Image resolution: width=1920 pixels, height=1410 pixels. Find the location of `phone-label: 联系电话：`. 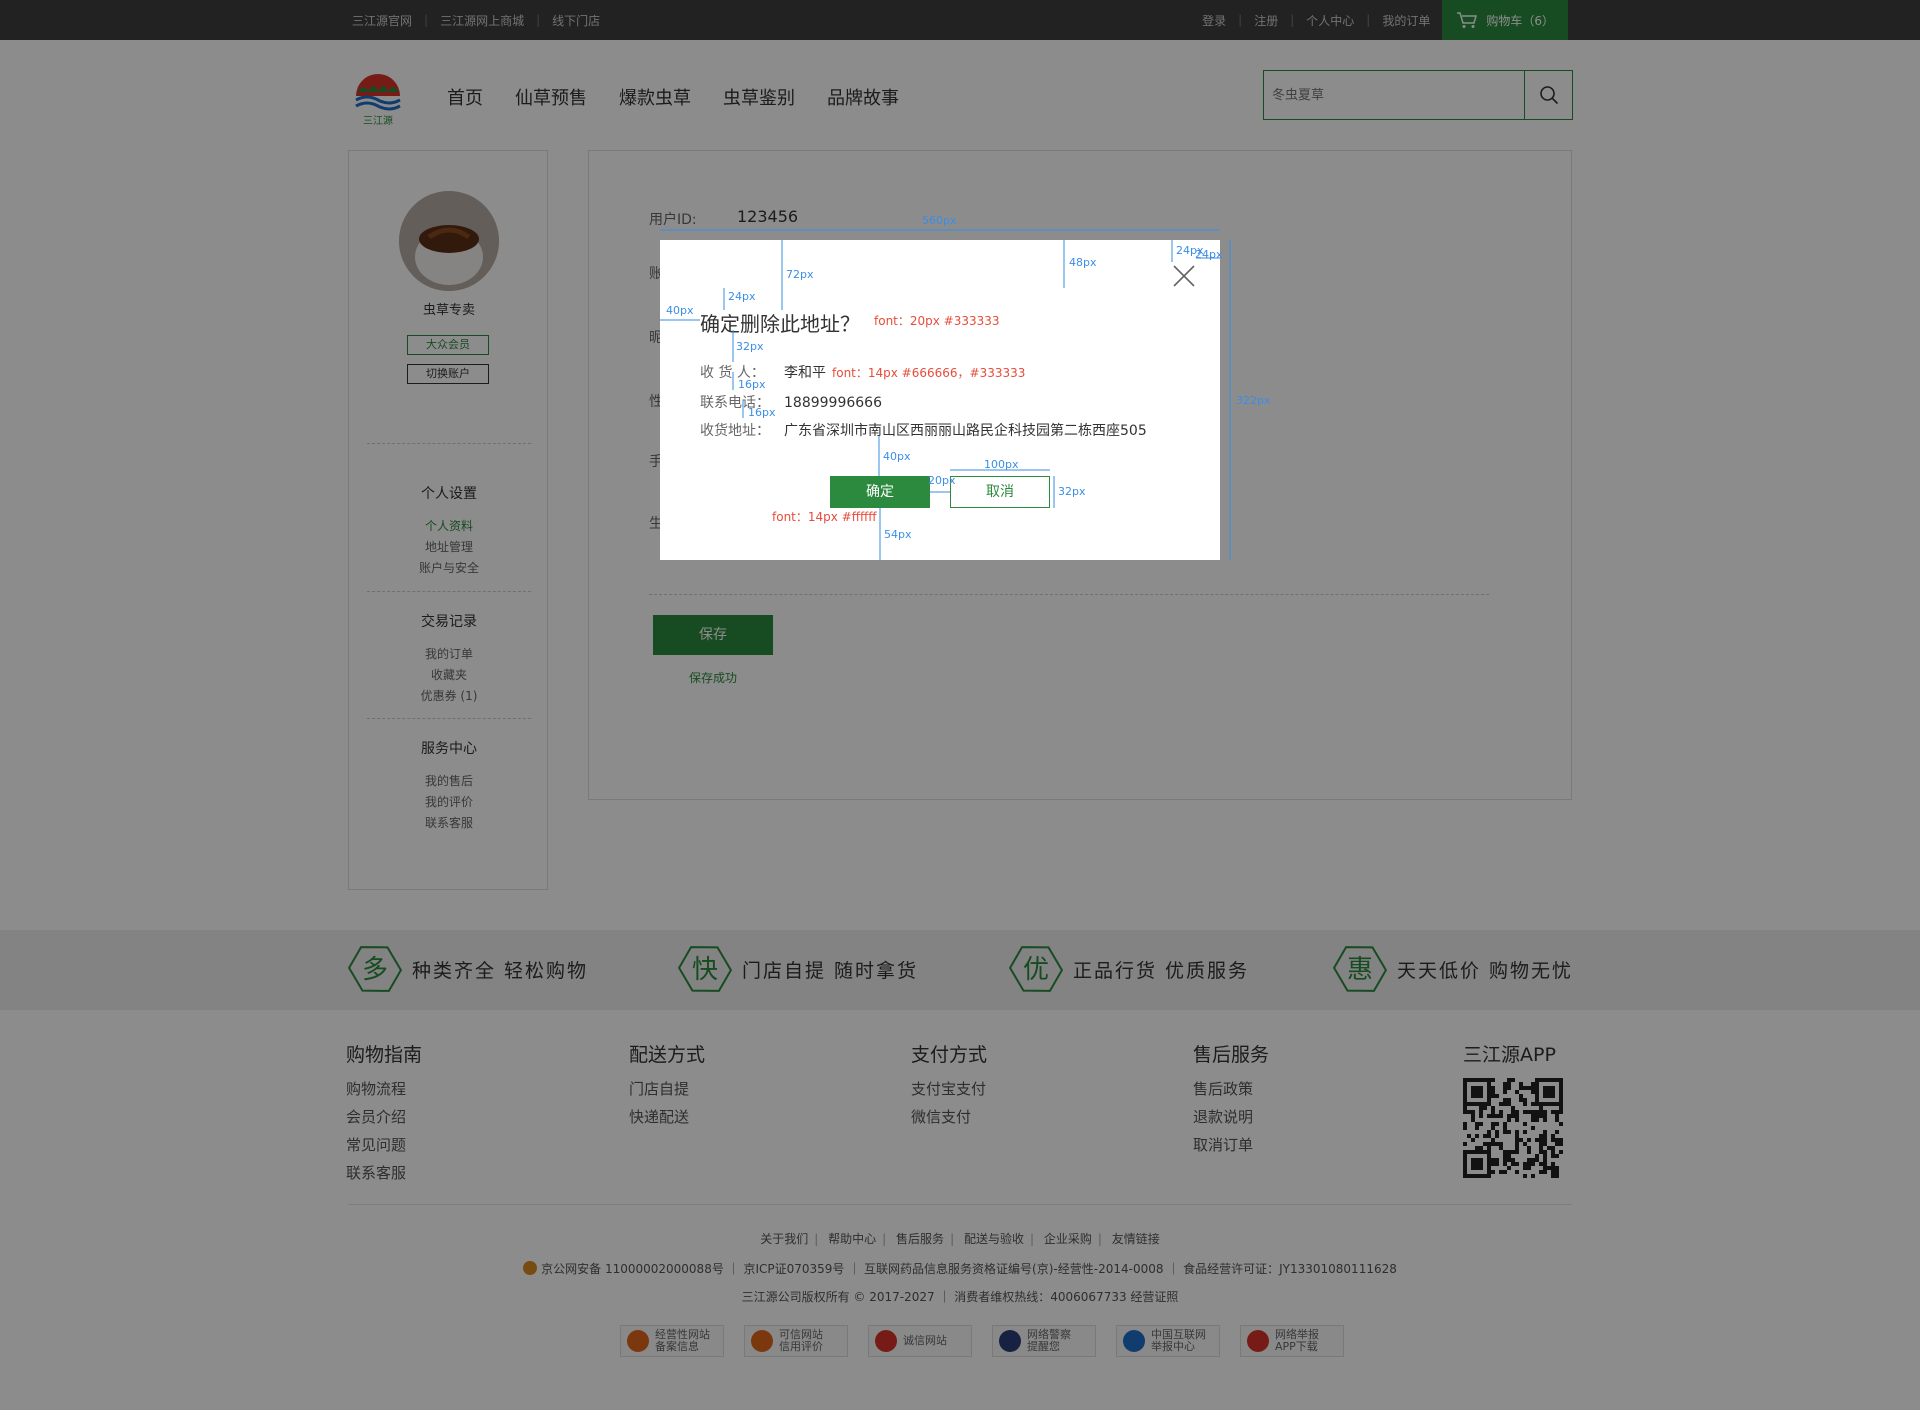

phone-label: 联系电话： is located at coordinates (735, 403).